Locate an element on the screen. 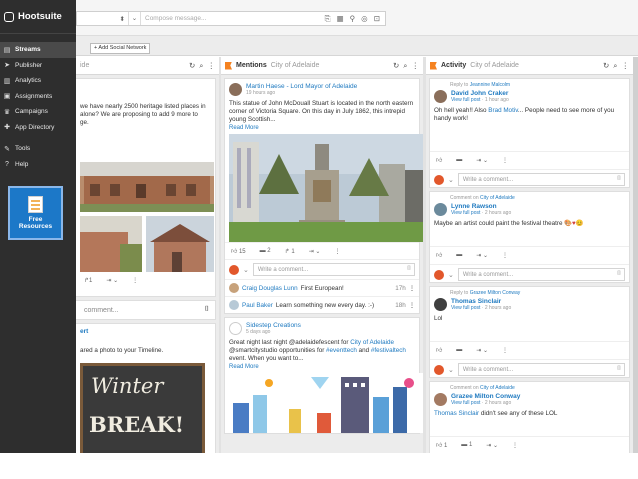 Image resolution: width=638 pixels, height=479 pixels. comment-icon: ▬ 1 is located at coordinates (466, 445).